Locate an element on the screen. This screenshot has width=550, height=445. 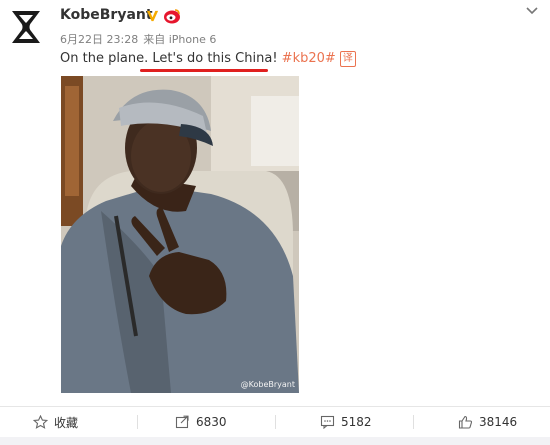
image-watermark: @KobeBryant is located at coordinates (267, 384).